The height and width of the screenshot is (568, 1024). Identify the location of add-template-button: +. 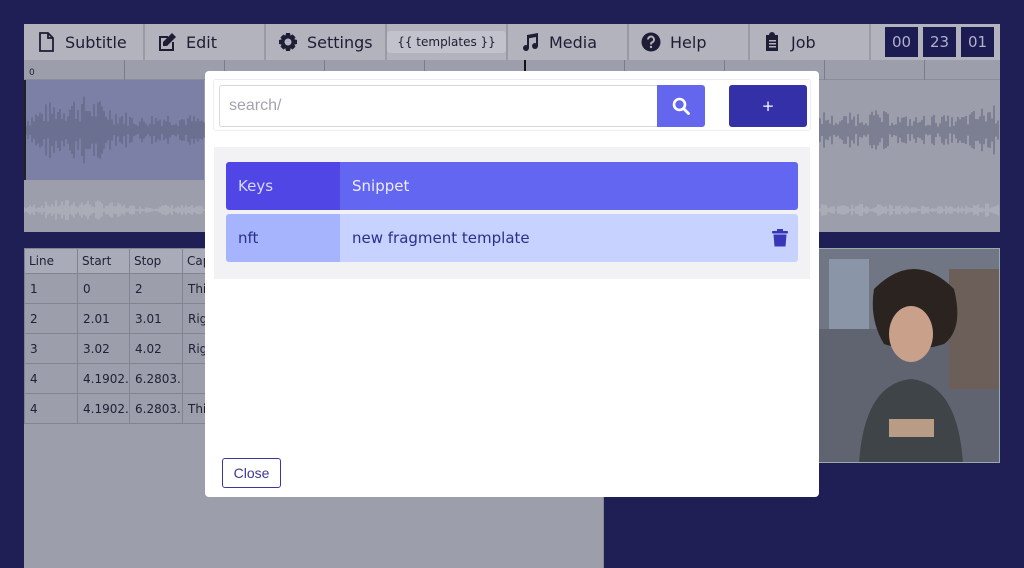
(768, 106).